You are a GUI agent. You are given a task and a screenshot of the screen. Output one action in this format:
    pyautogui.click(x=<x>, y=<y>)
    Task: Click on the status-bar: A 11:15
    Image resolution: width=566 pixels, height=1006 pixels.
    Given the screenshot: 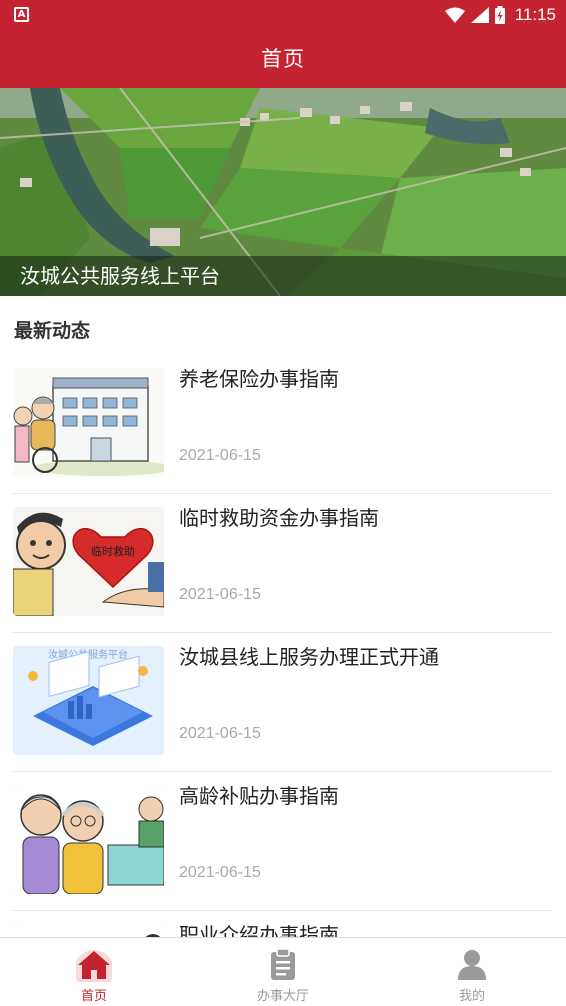 What is the action you would take?
    pyautogui.click(x=283, y=15)
    